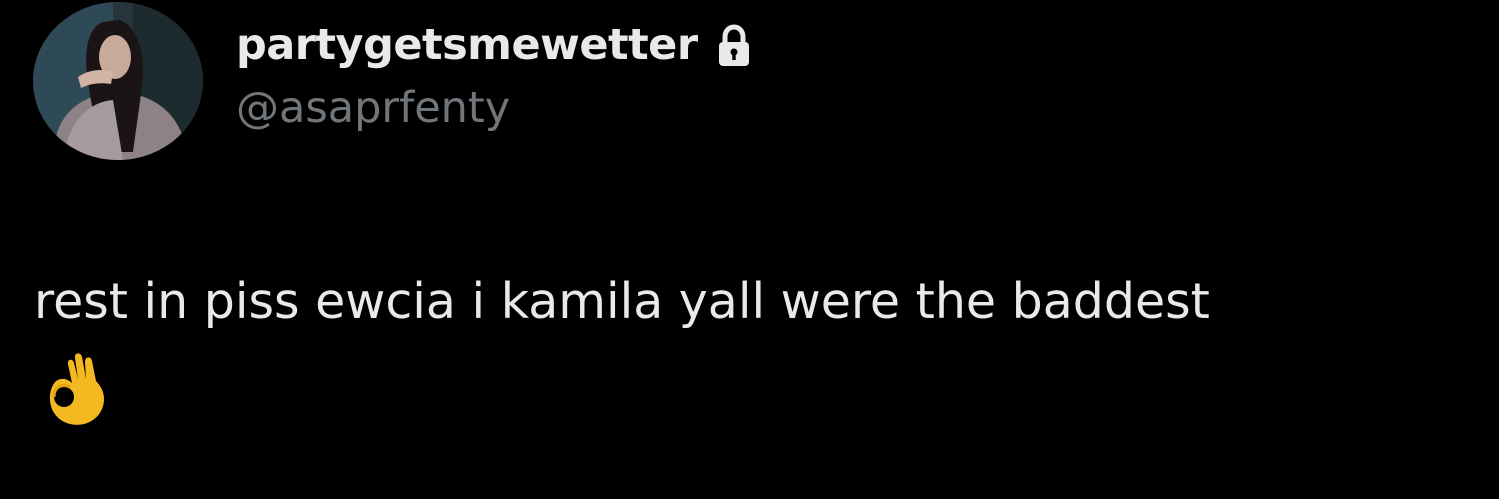 The height and width of the screenshot is (499, 1499). I want to click on avatar, so click(118, 81).